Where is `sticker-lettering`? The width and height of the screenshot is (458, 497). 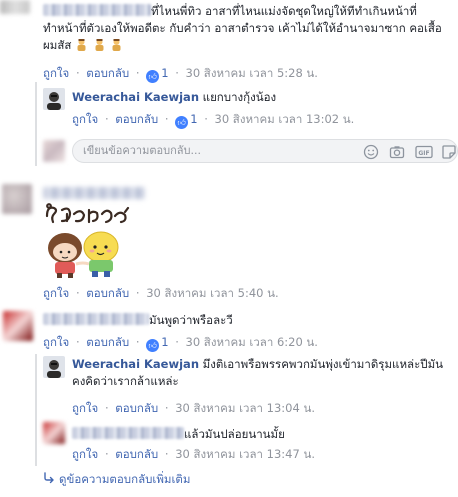
sticker-lettering is located at coordinates (87, 213).